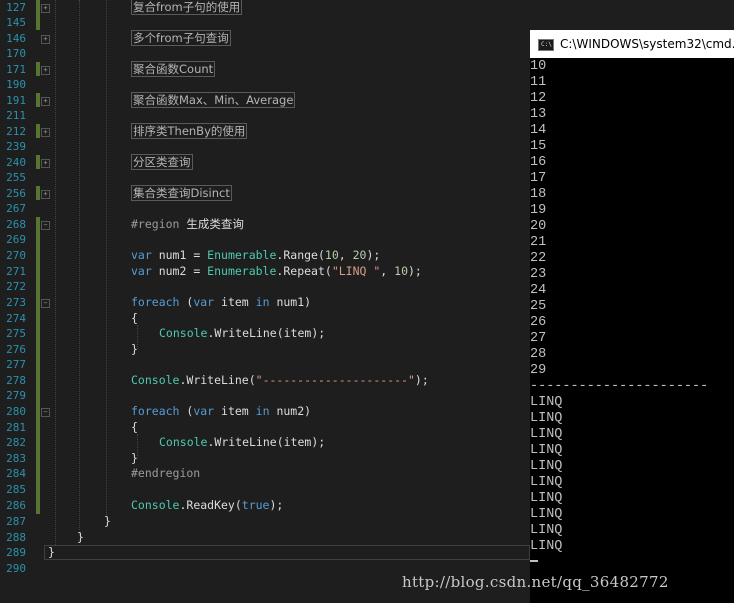 Image resolution: width=734 pixels, height=603 pixels. Describe the element at coordinates (538, 354) in the screenshot. I see `console-line: 28` at that location.